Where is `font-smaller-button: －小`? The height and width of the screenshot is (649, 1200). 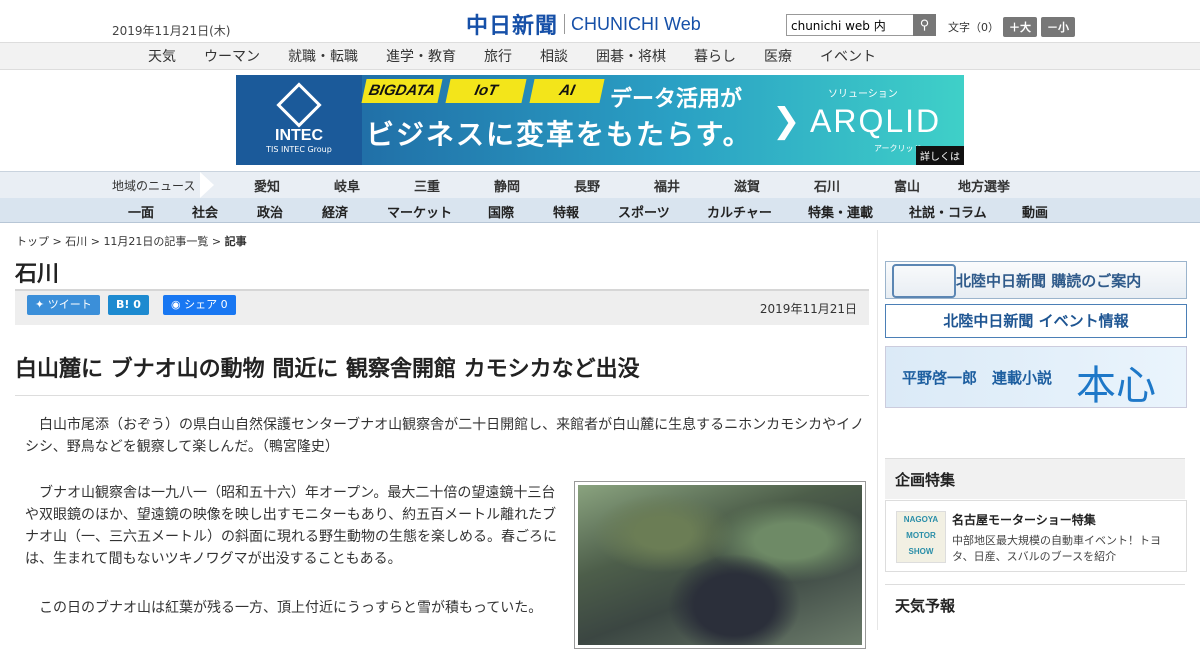
font-smaller-button: －小 is located at coordinates (1058, 27).